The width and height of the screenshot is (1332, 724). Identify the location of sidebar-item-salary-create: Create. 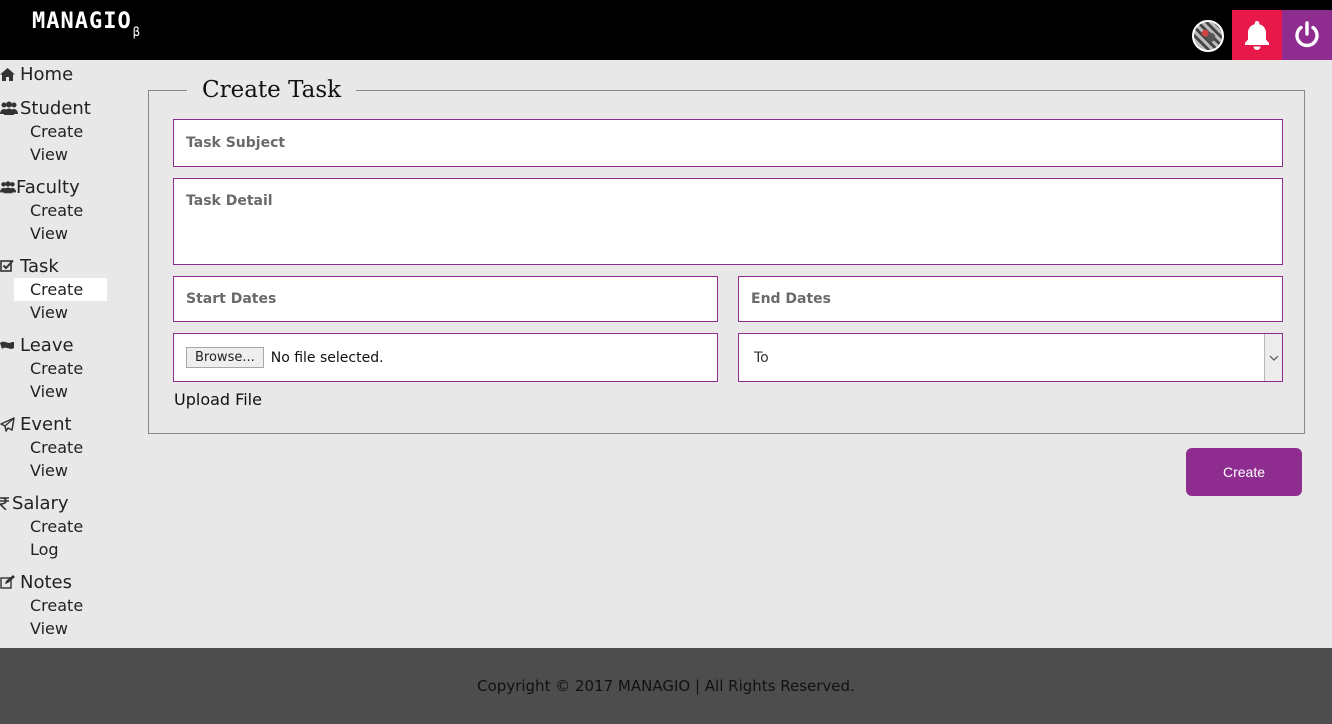
(55, 526).